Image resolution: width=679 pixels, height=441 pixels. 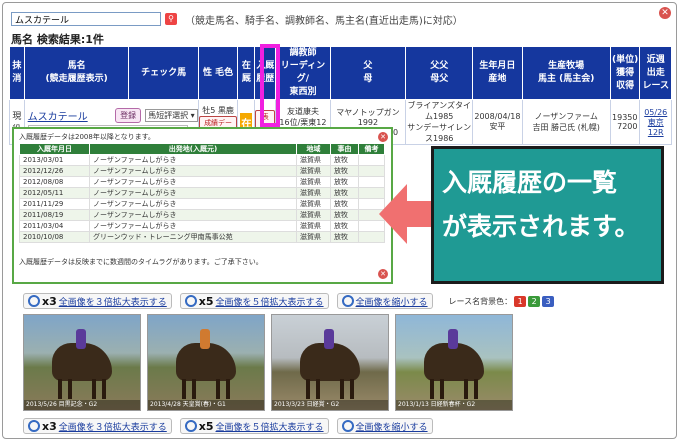 I want to click on col-header: 抹消, so click(x=17, y=73).